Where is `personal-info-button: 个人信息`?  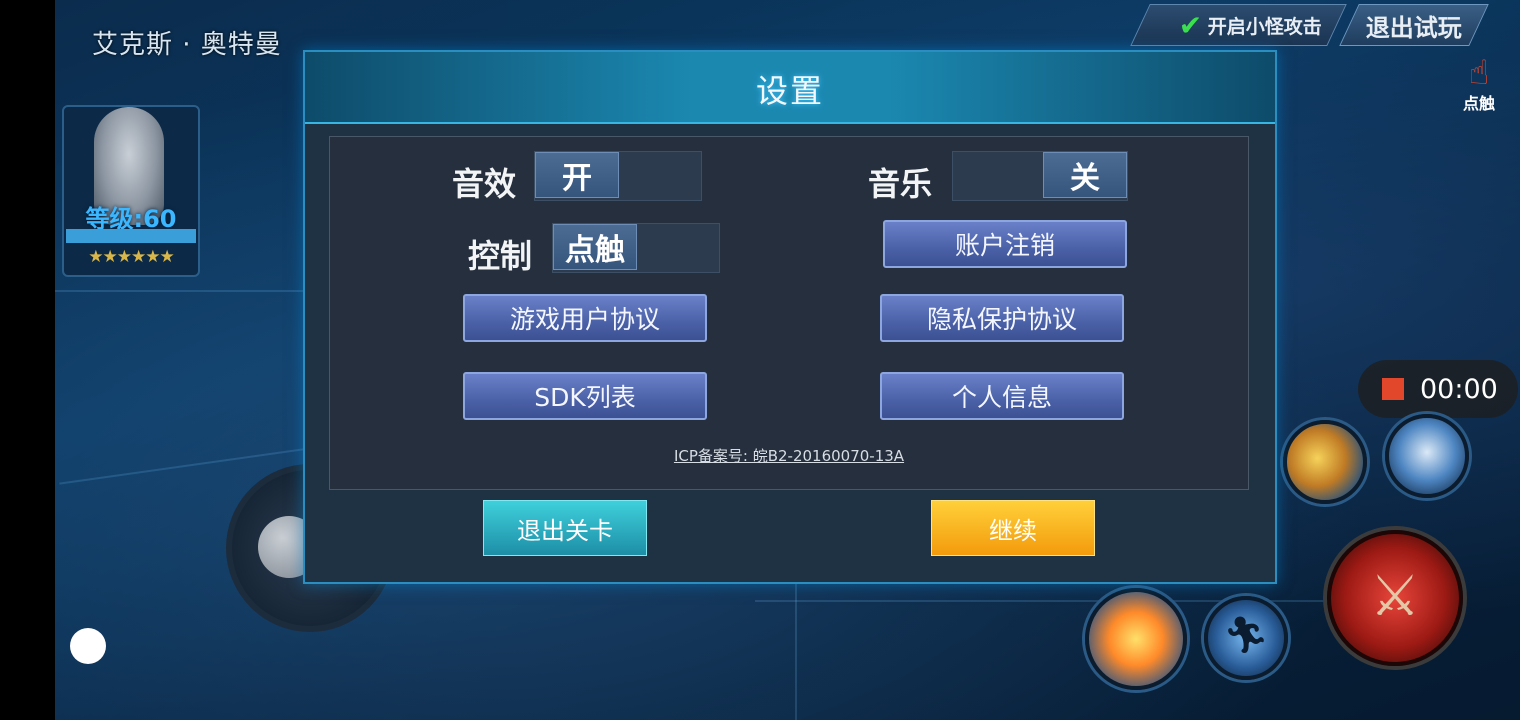 personal-info-button: 个人信息 is located at coordinates (1002, 396).